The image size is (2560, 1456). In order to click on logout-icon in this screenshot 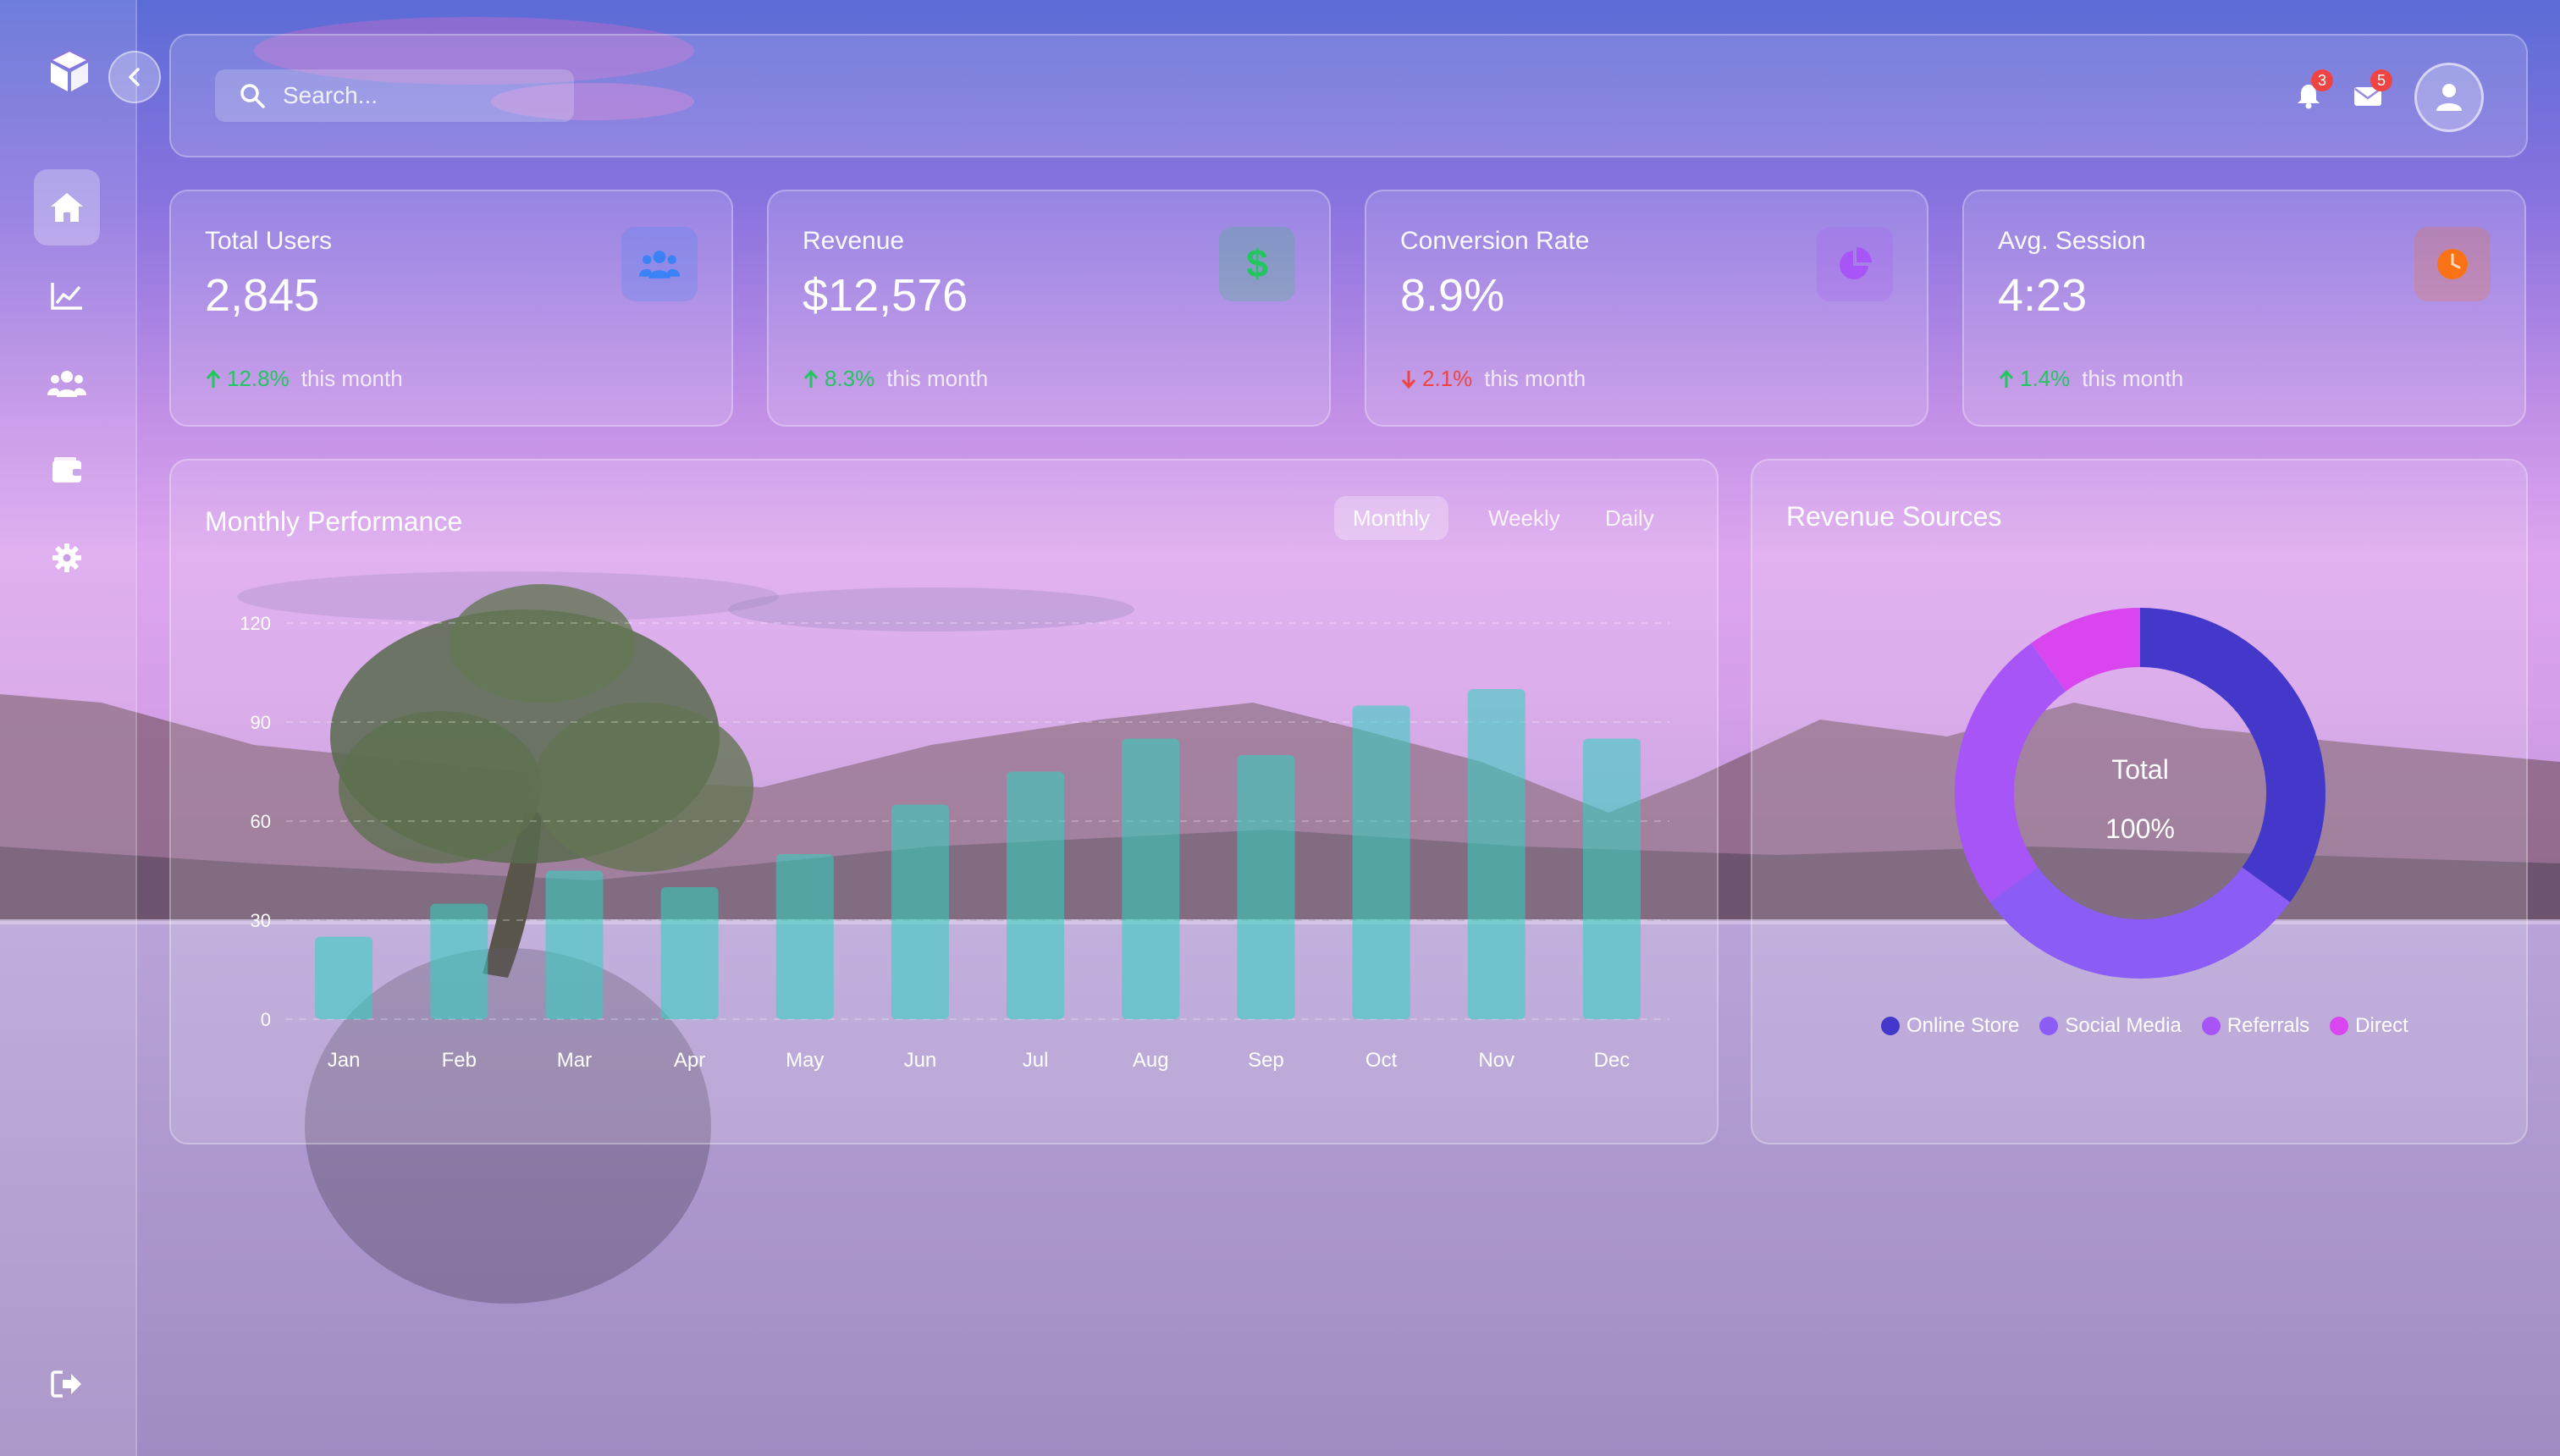, I will do `click(66, 1384)`.